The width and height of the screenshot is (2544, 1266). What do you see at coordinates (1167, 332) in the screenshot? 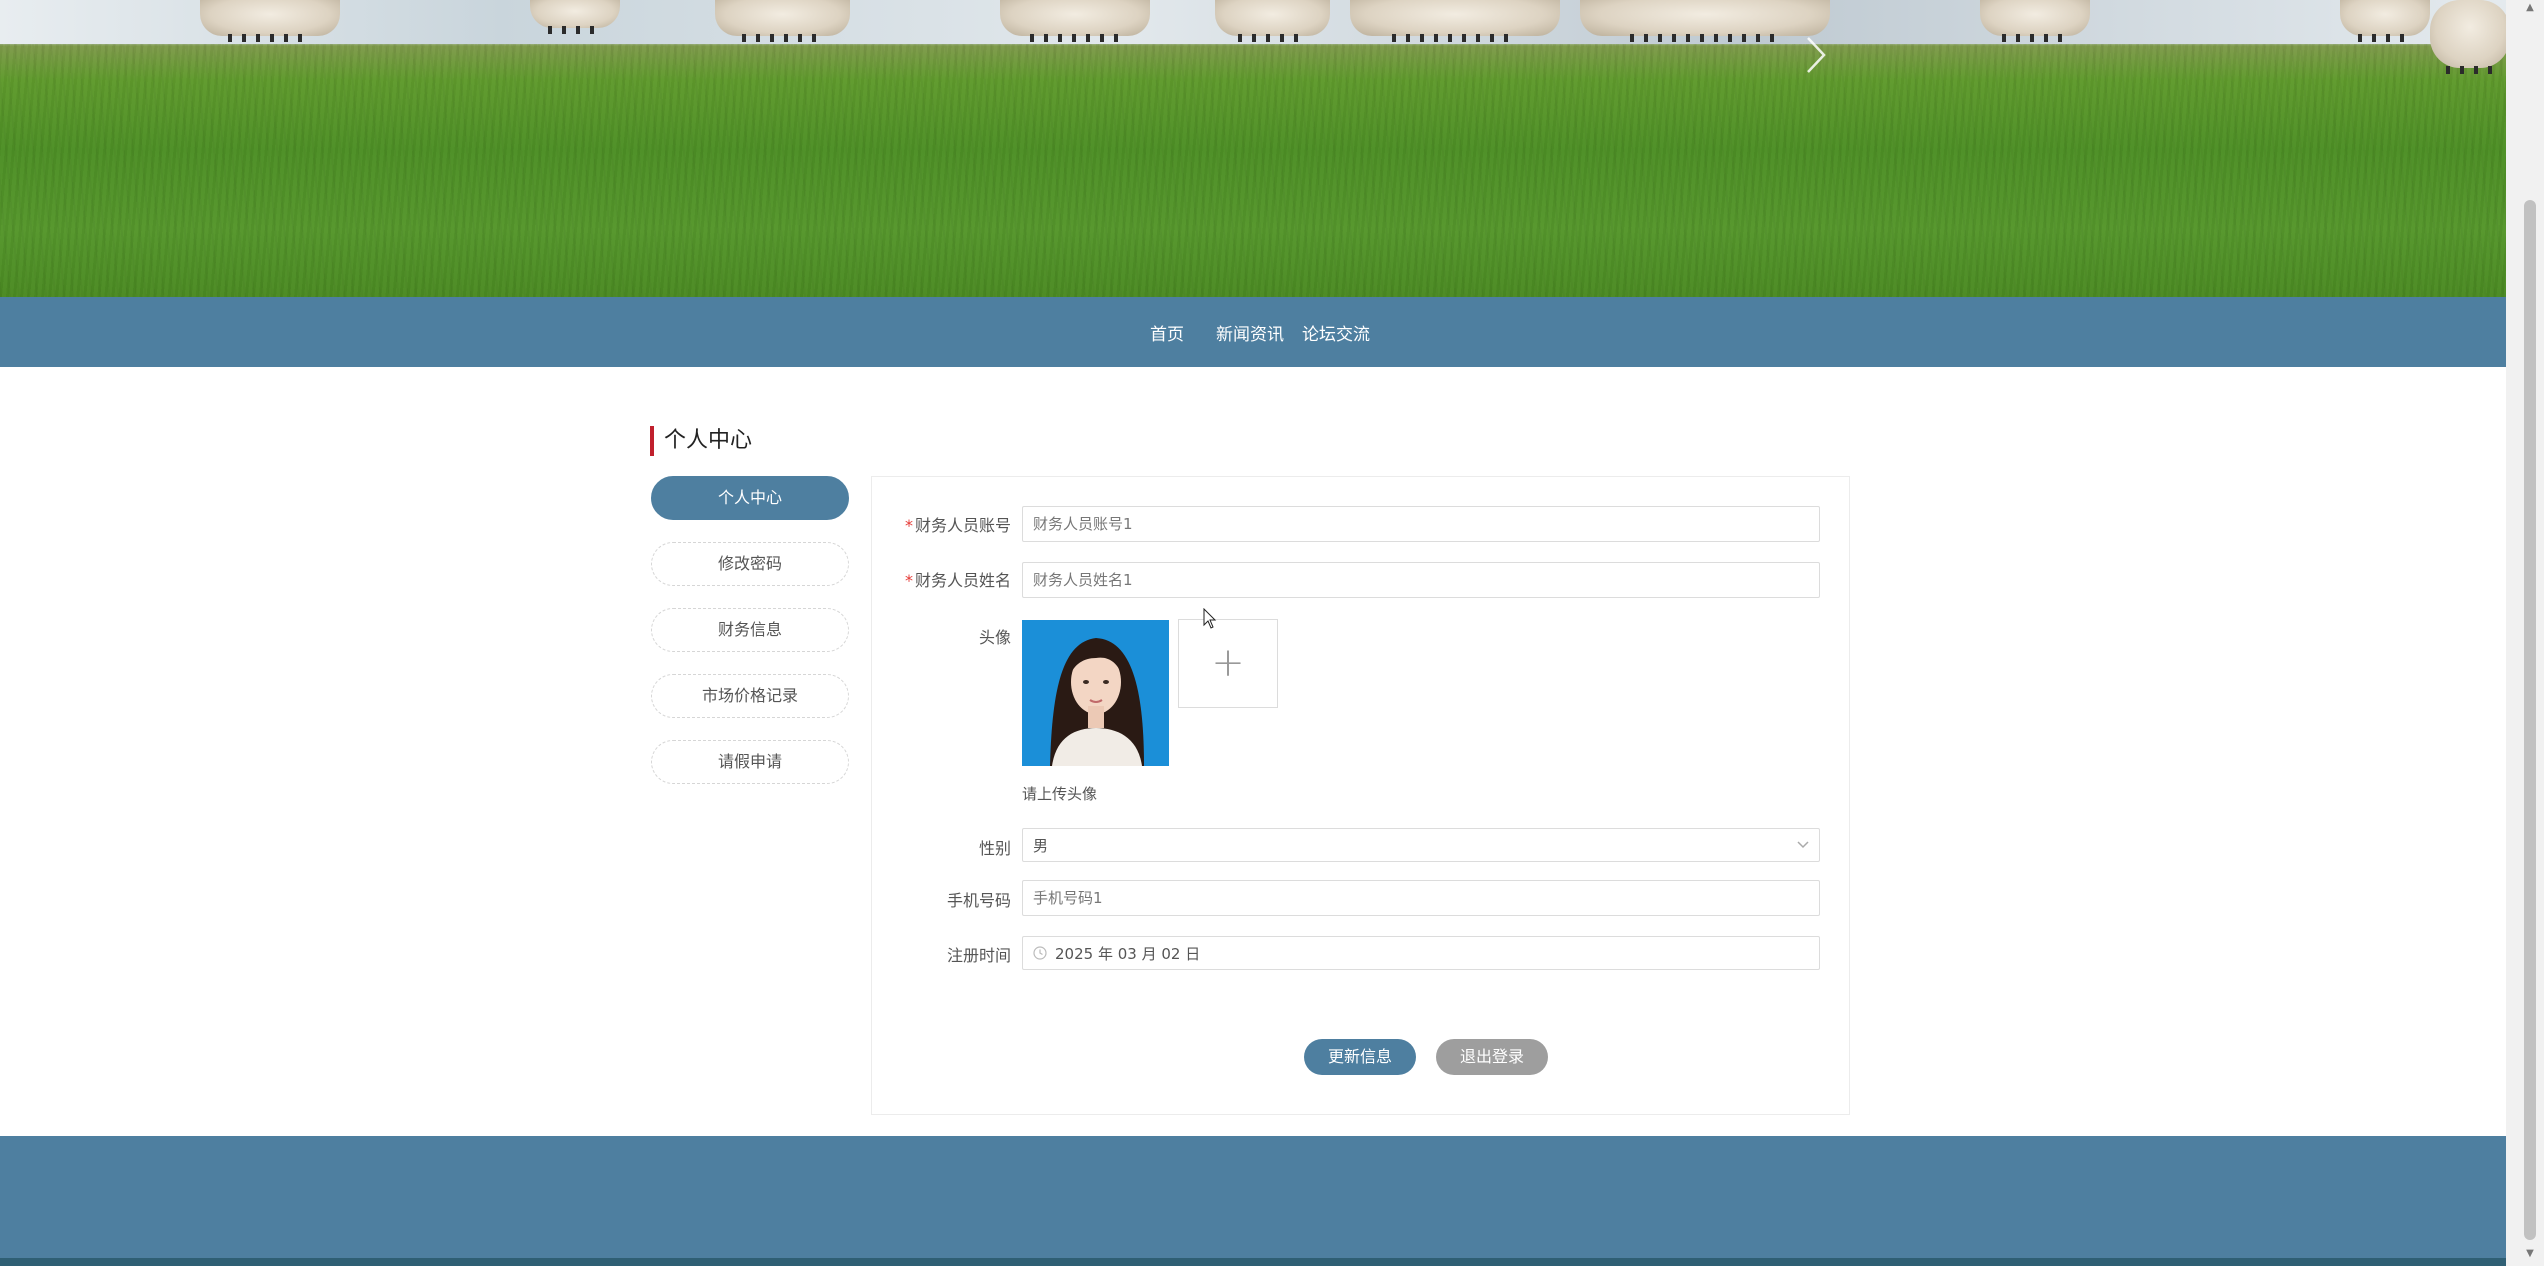
I see `nav-item-home: 首页` at bounding box center [1167, 332].